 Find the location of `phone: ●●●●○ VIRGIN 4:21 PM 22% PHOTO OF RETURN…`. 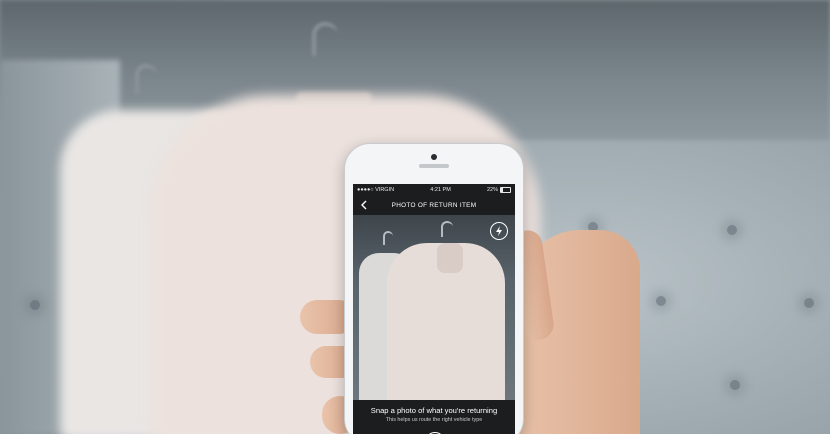

phone: ●●●●○ VIRGIN 4:21 PM 22% PHOTO OF RETURN… is located at coordinates (434, 288).